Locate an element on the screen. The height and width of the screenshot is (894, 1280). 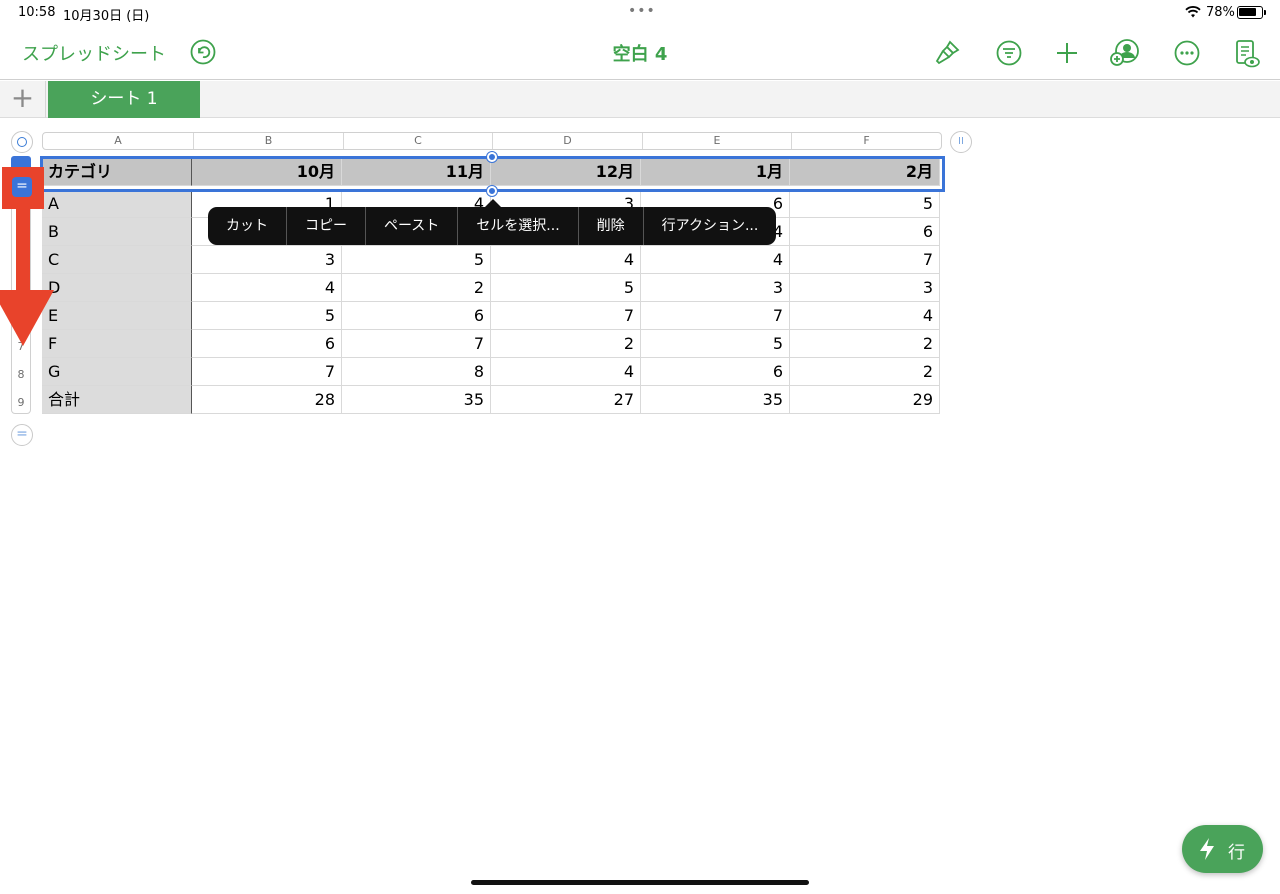
column-header-b: B is located at coordinates (268, 141).